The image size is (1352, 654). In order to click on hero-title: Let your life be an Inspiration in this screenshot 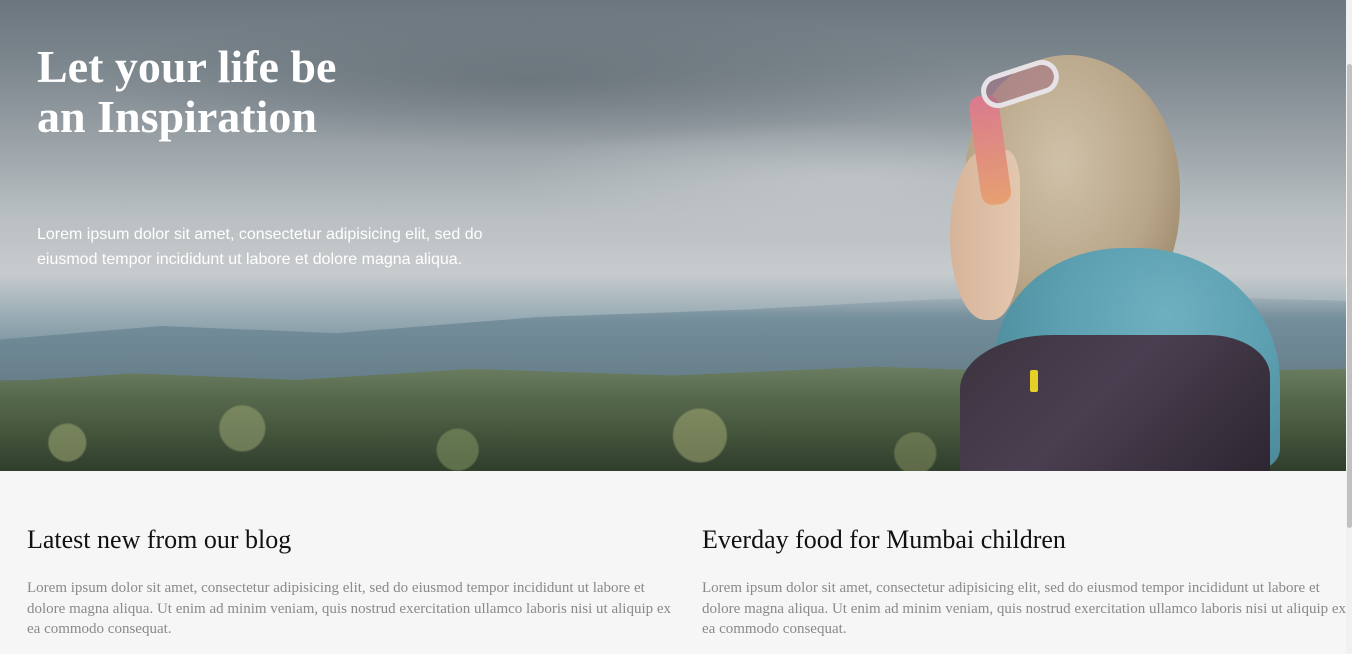, I will do `click(247, 92)`.